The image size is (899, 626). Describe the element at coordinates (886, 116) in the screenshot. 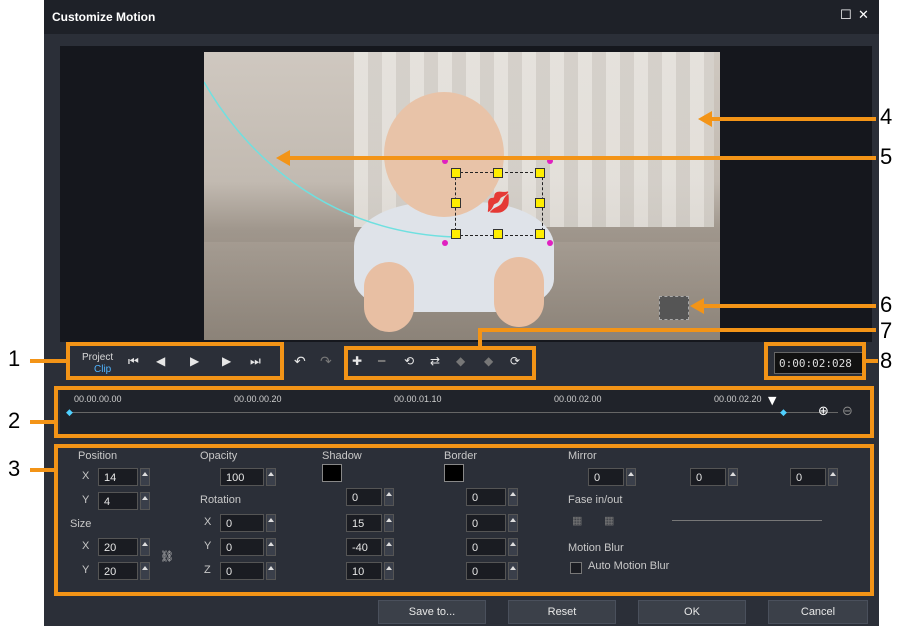

I see `callout-number: 4` at that location.